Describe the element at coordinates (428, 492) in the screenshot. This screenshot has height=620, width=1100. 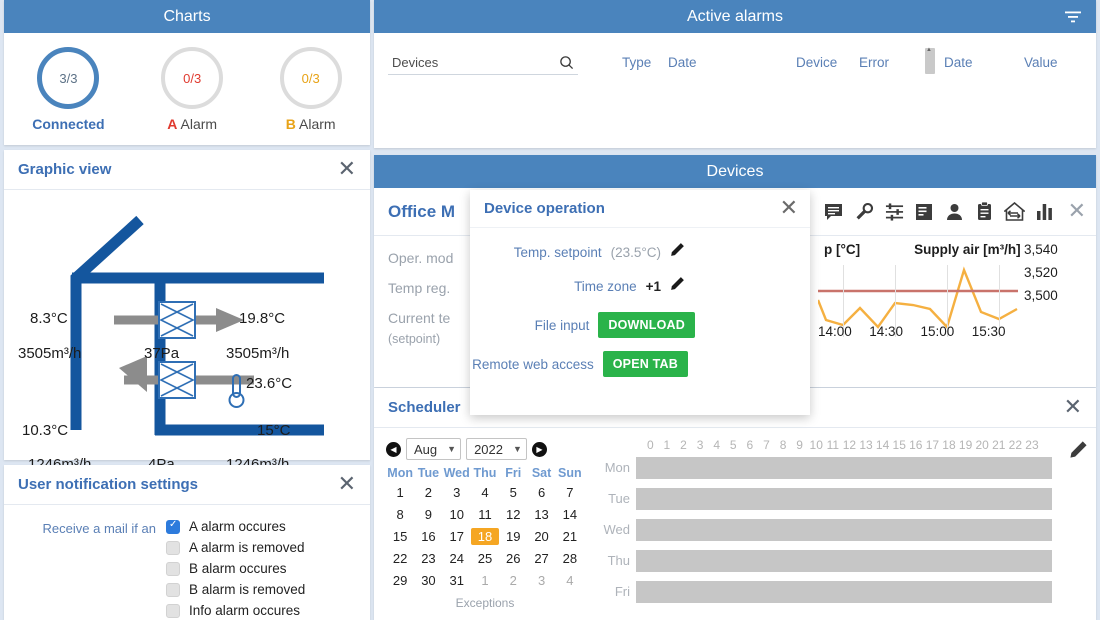
I see `calendar-day: 2` at that location.